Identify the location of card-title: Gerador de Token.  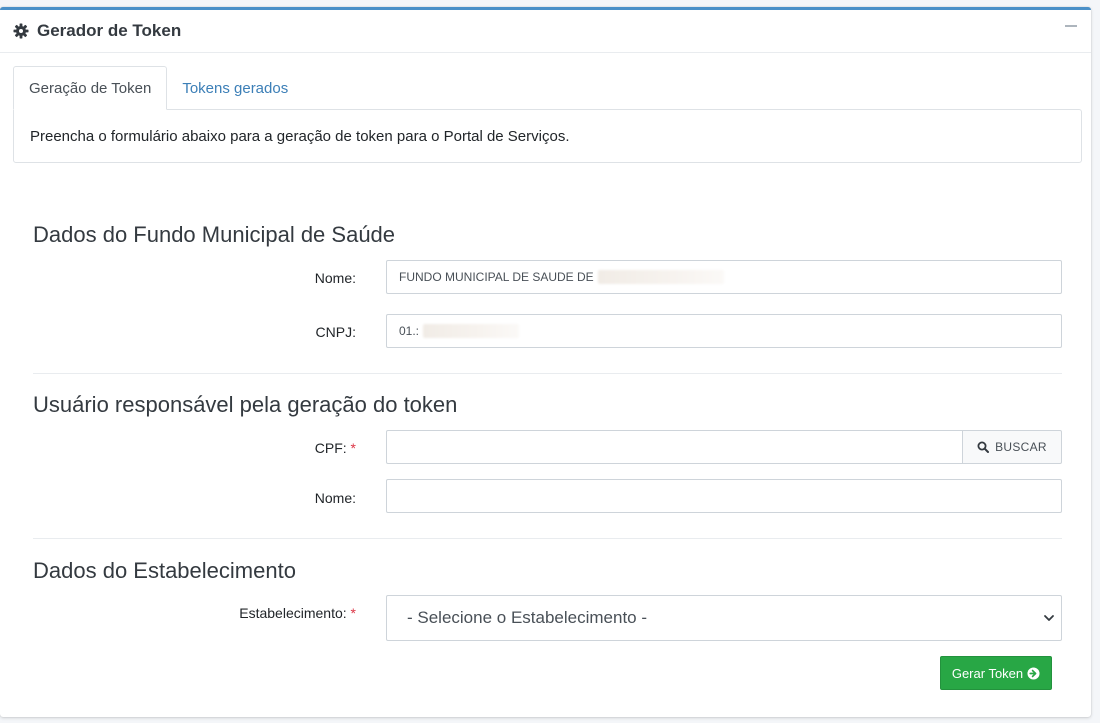
(109, 30).